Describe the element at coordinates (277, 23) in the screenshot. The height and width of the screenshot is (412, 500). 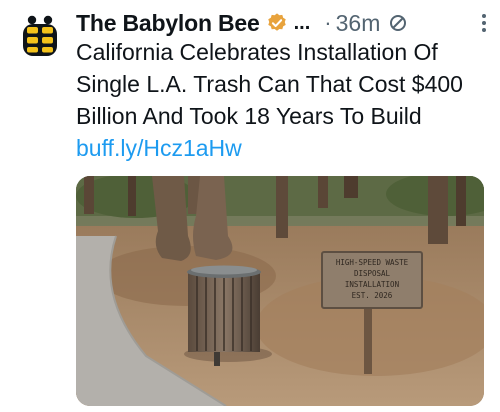
I see `verified-badge-icon` at that location.